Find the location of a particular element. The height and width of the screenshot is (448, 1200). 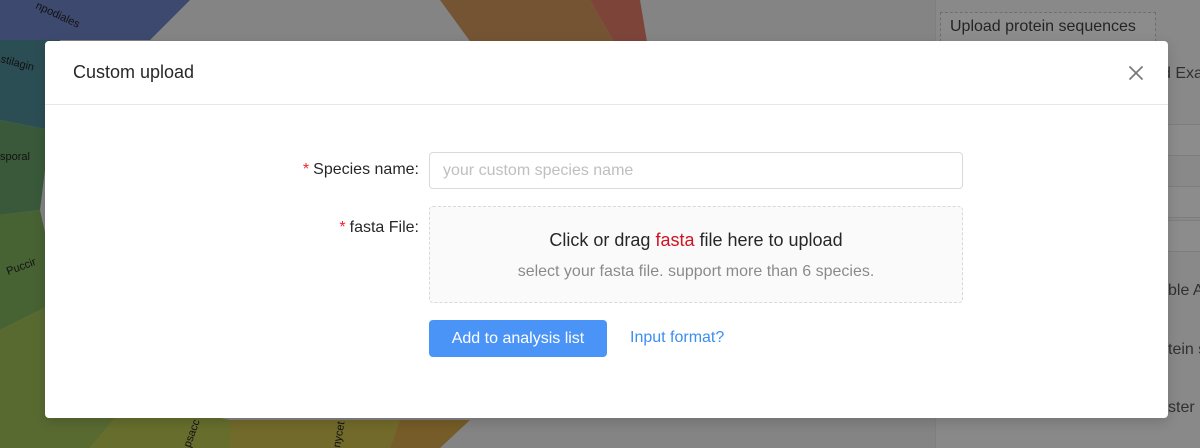

input-format-link: Input format? is located at coordinates (677, 338).